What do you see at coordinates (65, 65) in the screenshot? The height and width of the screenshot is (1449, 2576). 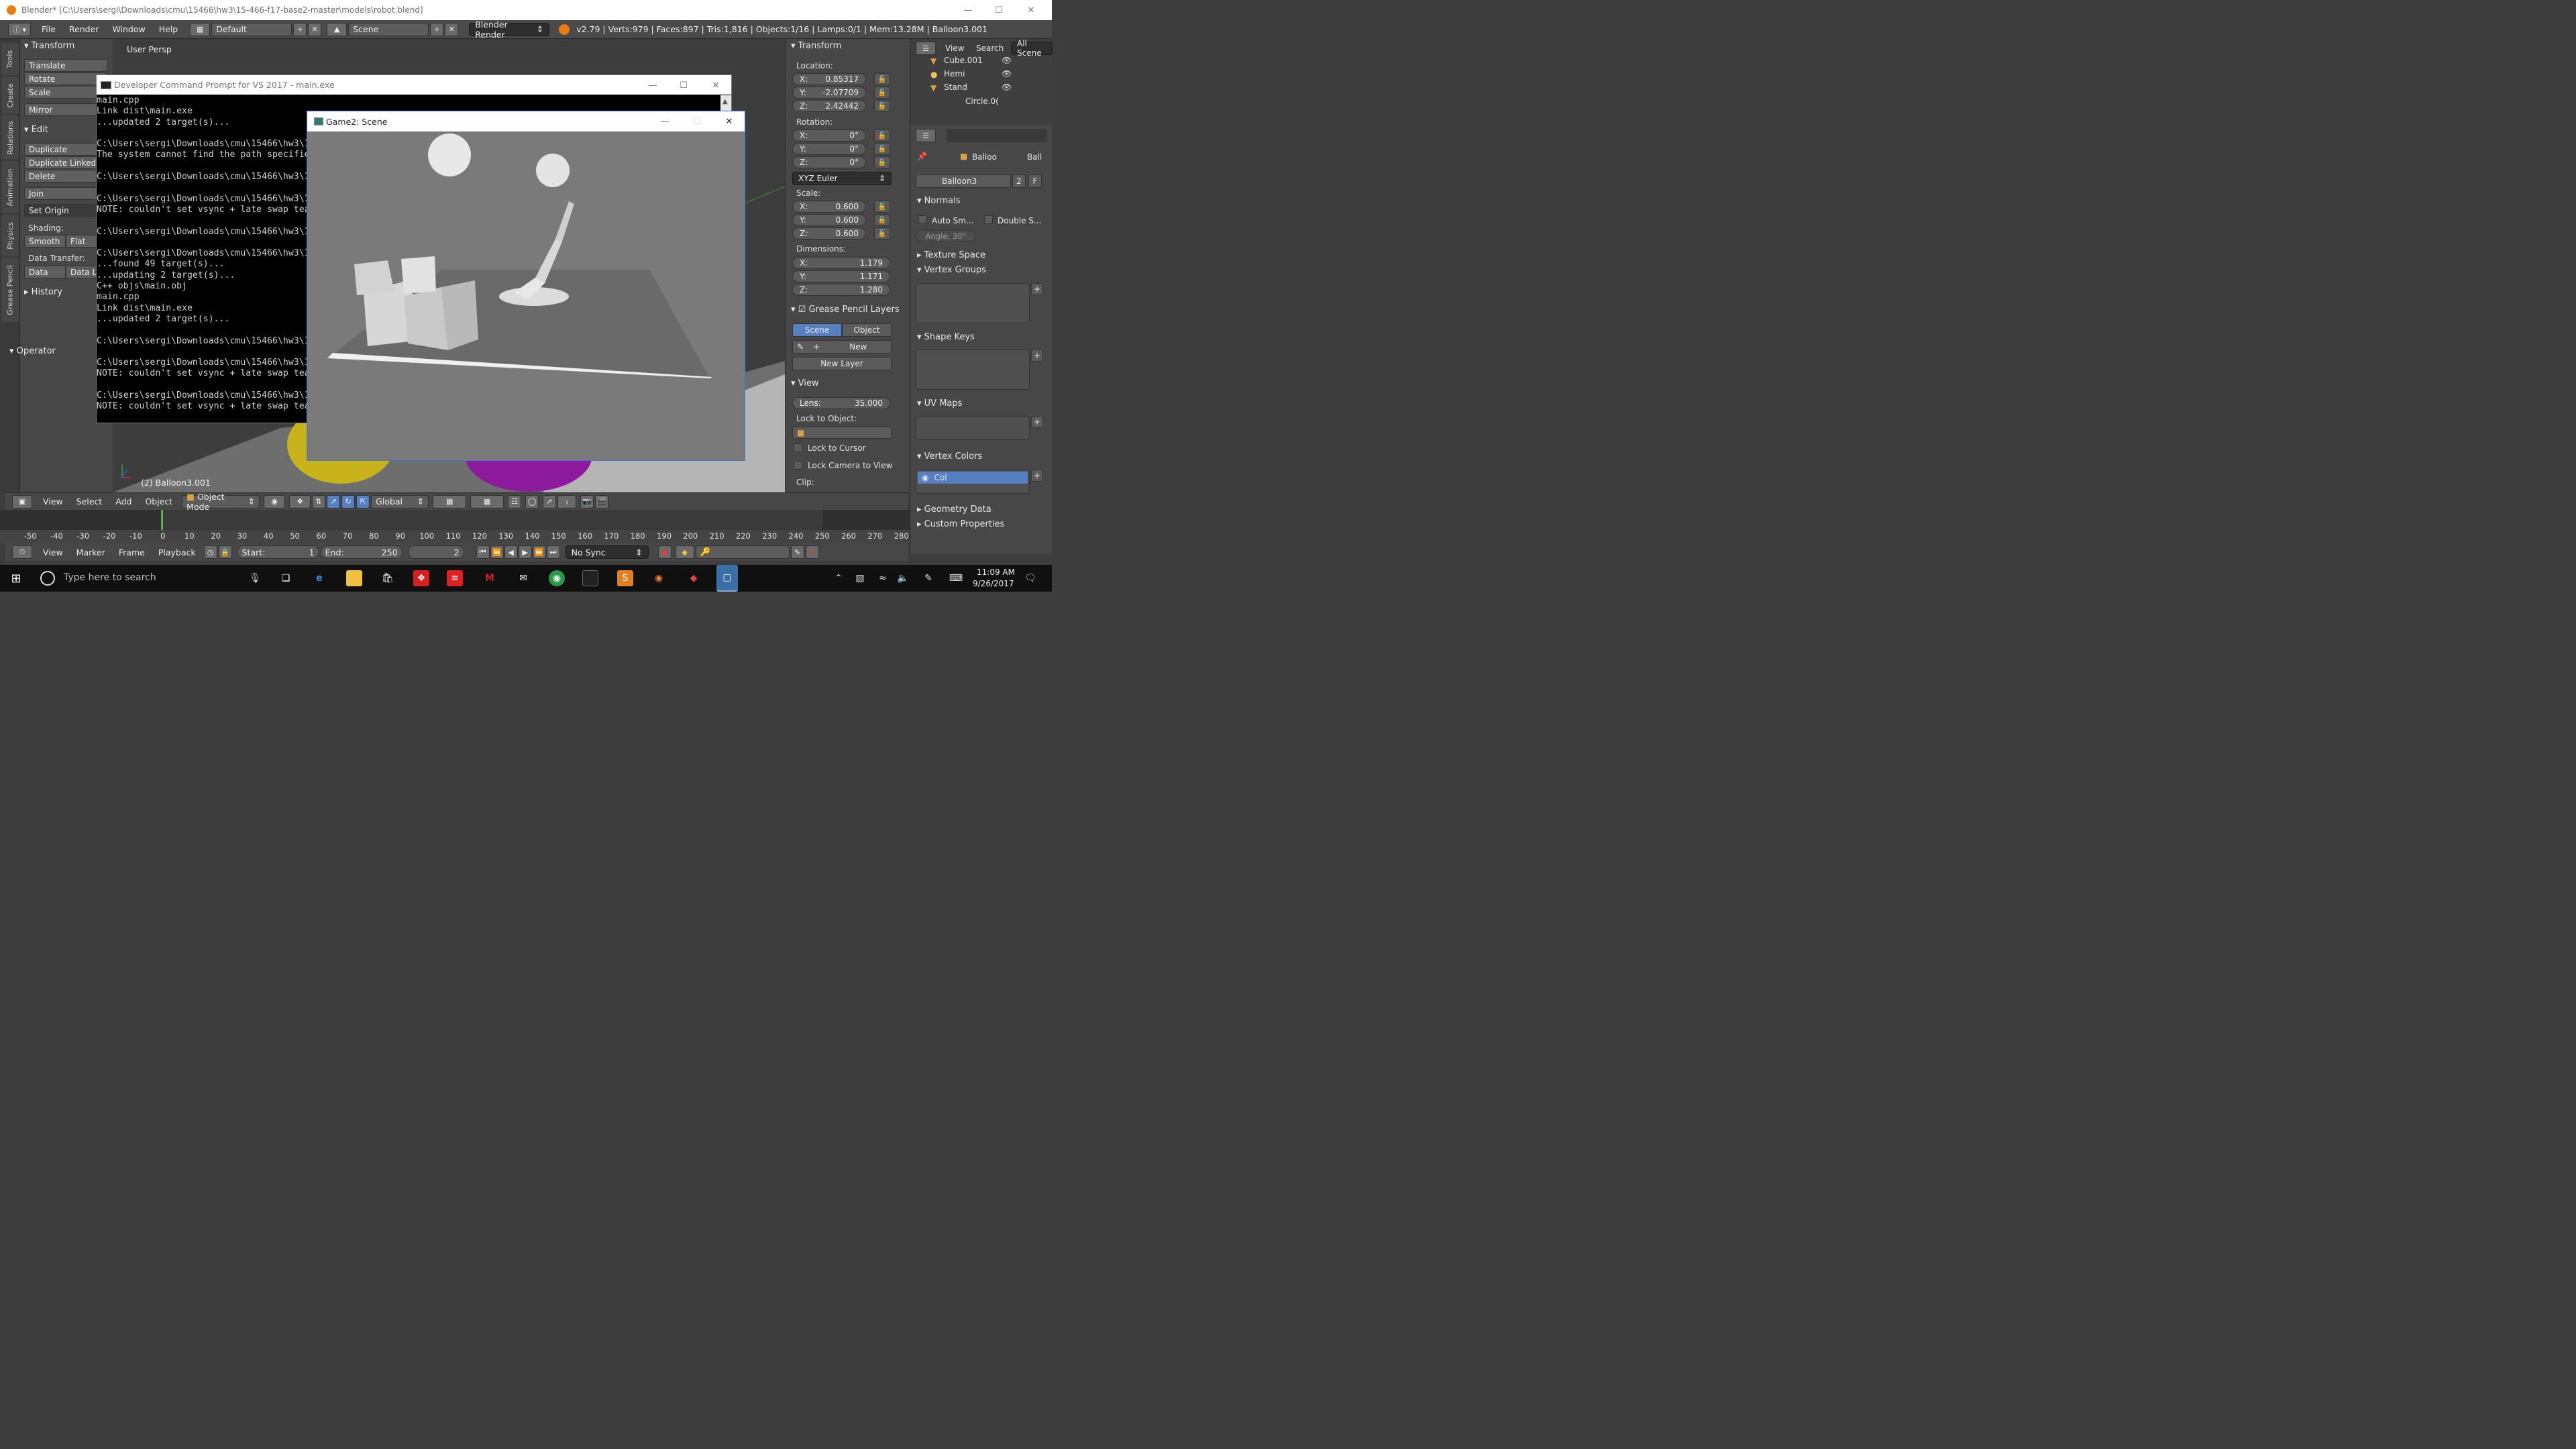 I see `translate-button: Translate` at bounding box center [65, 65].